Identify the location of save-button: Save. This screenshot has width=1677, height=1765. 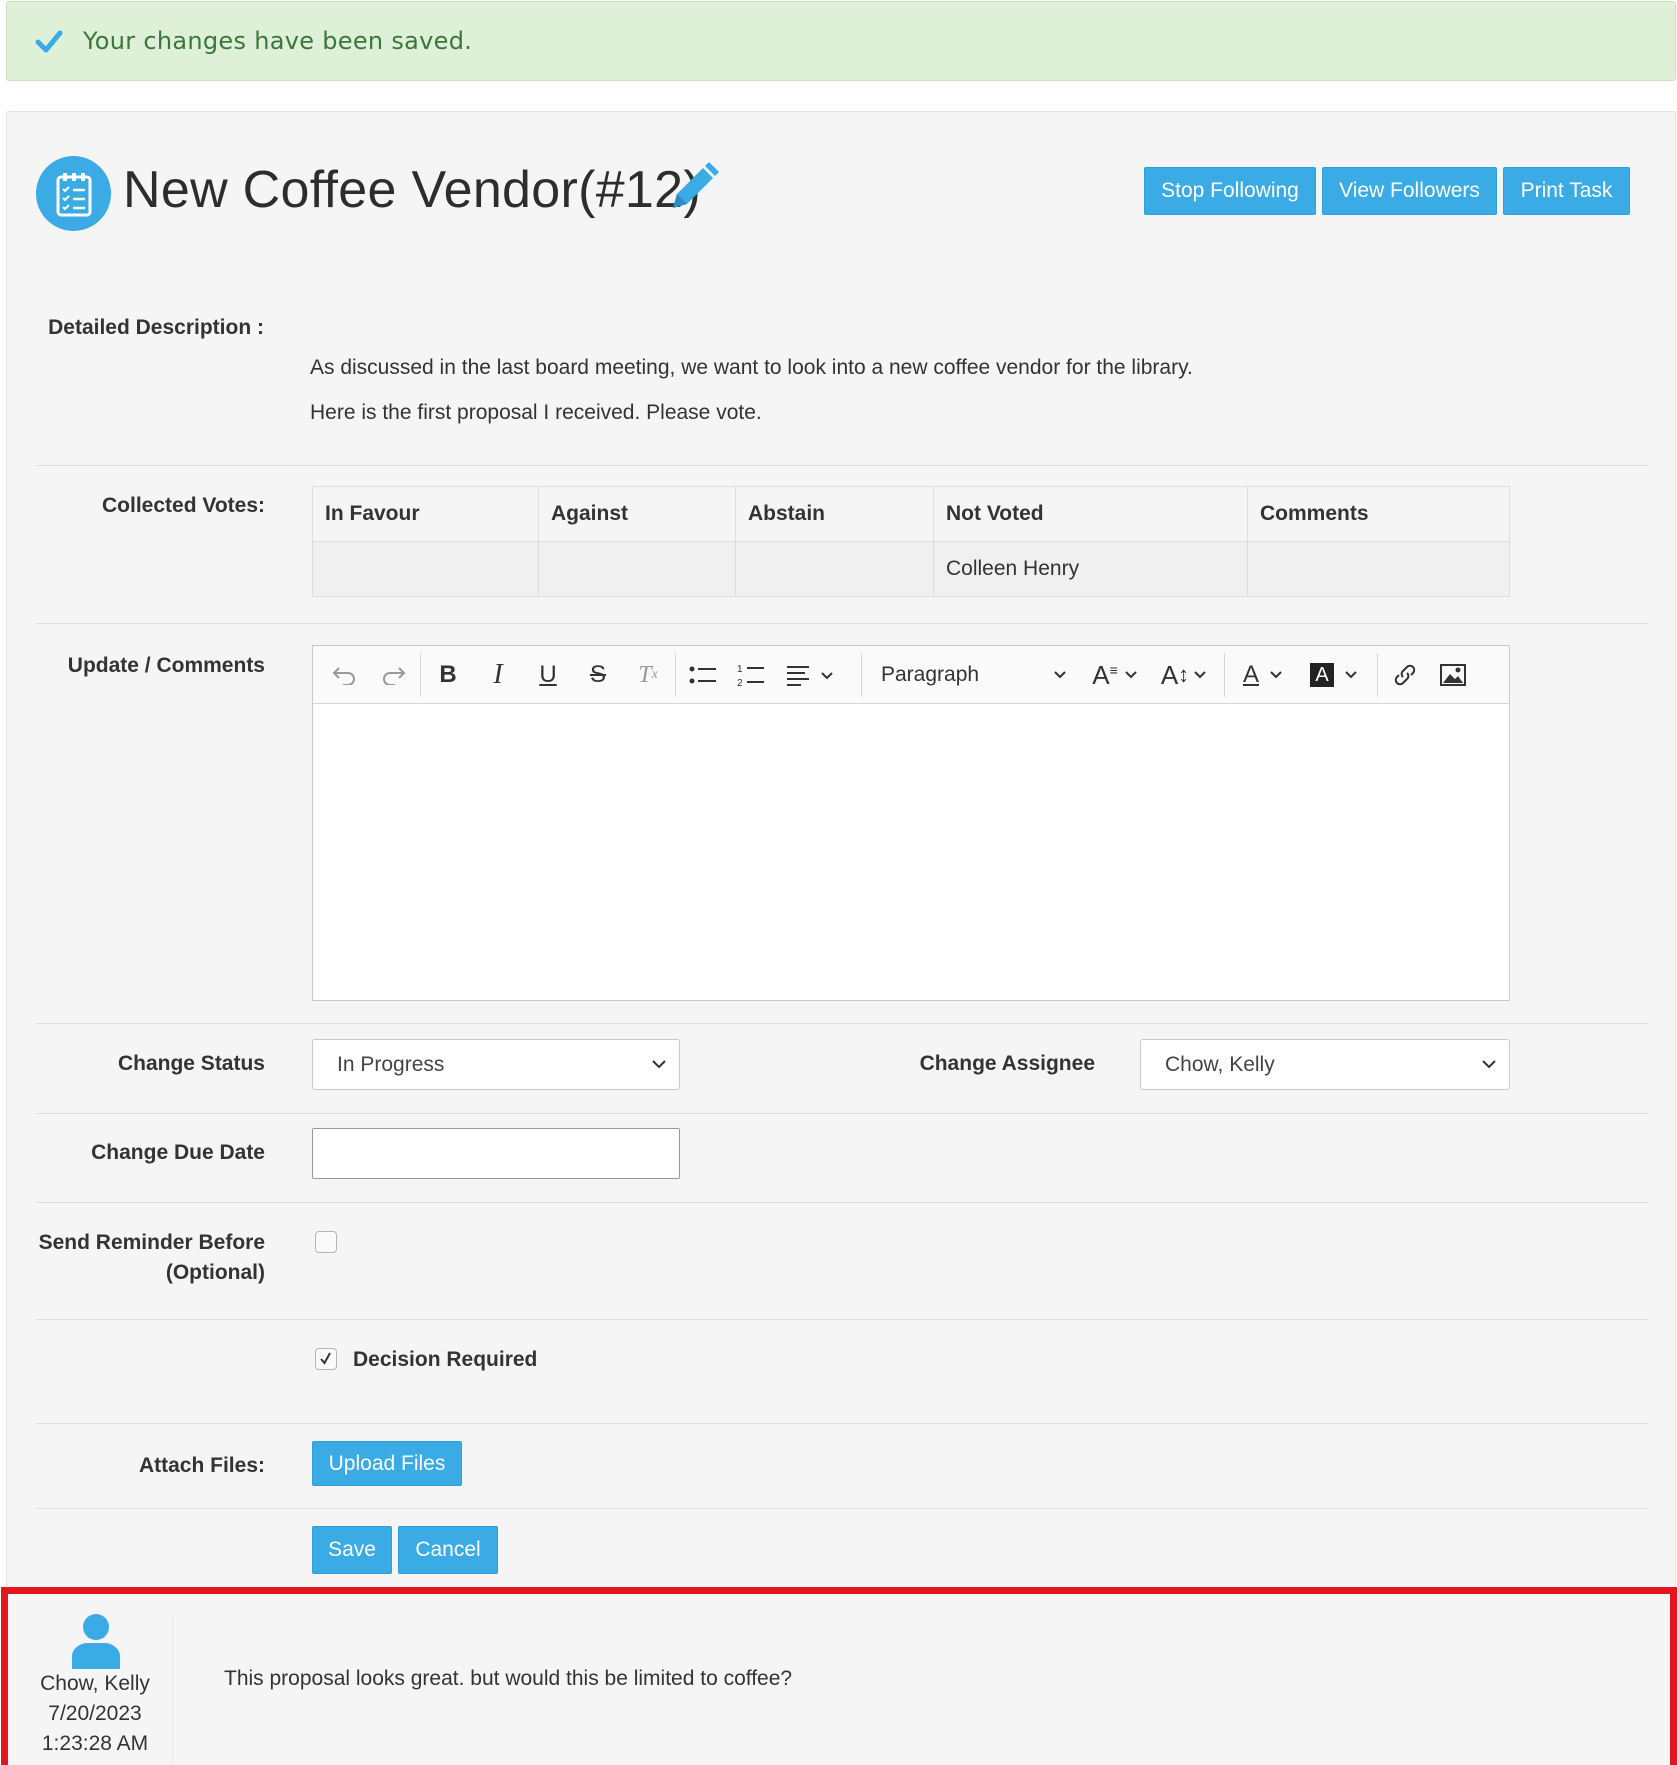
(352, 1550).